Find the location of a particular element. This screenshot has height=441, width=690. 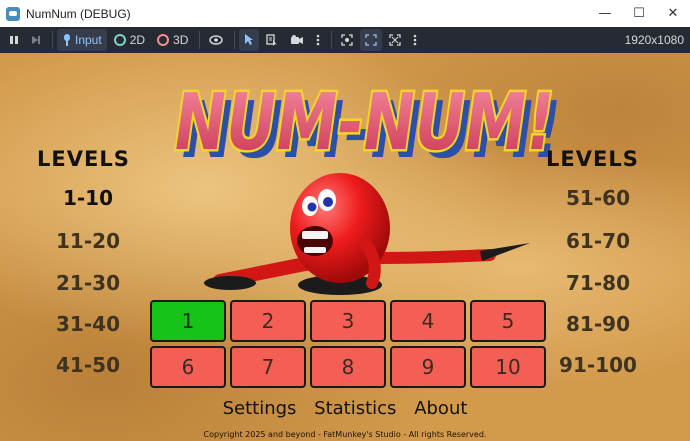

svg-text: NUM-NUM! is located at coordinates (364, 122).